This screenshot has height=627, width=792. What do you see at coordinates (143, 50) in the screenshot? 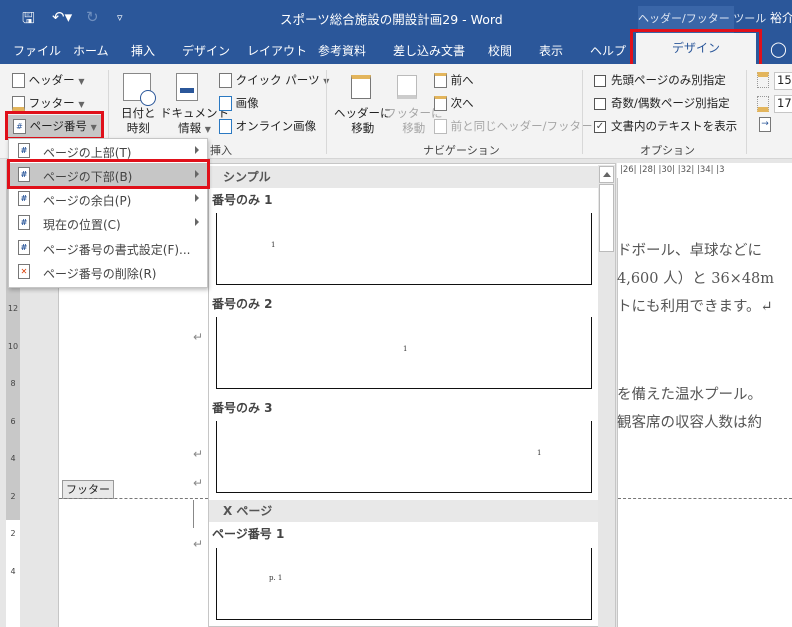
I see `tab-insert: 挿入` at bounding box center [143, 50].